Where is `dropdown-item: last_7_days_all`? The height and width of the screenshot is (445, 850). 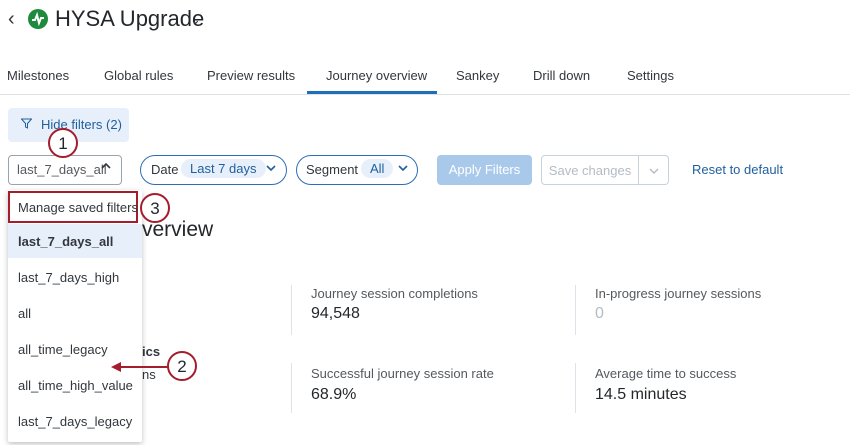 dropdown-item: last_7_days_all is located at coordinates (75, 241).